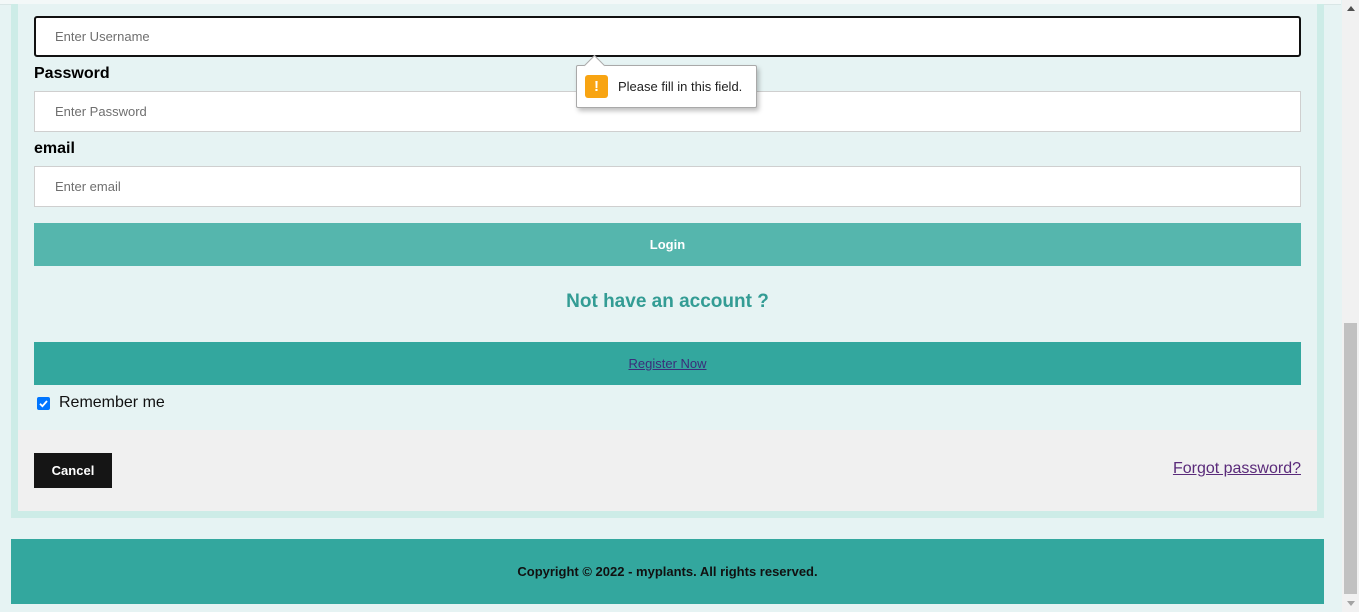  I want to click on checkmark-icon, so click(43, 403).